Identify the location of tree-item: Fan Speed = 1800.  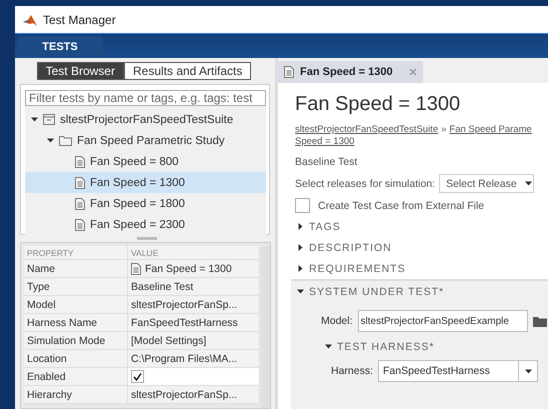
(145, 203).